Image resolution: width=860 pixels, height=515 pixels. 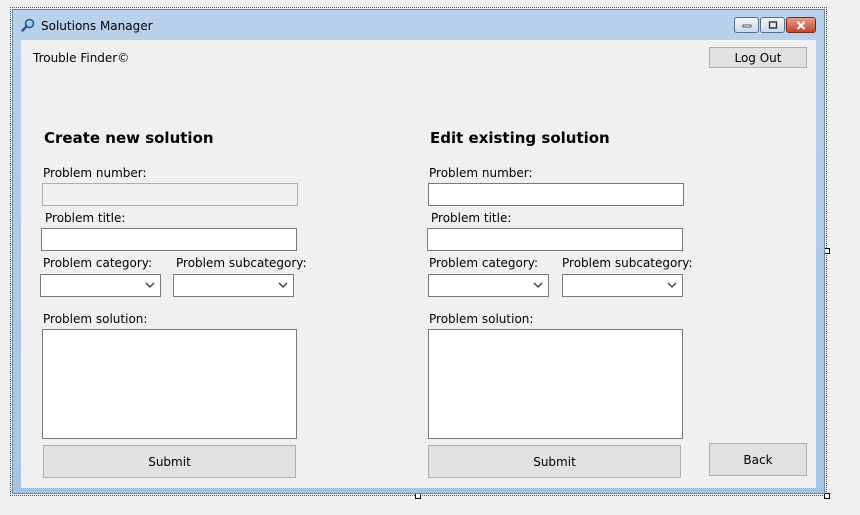 I want to click on log-out-button: Log Out, so click(x=758, y=57).